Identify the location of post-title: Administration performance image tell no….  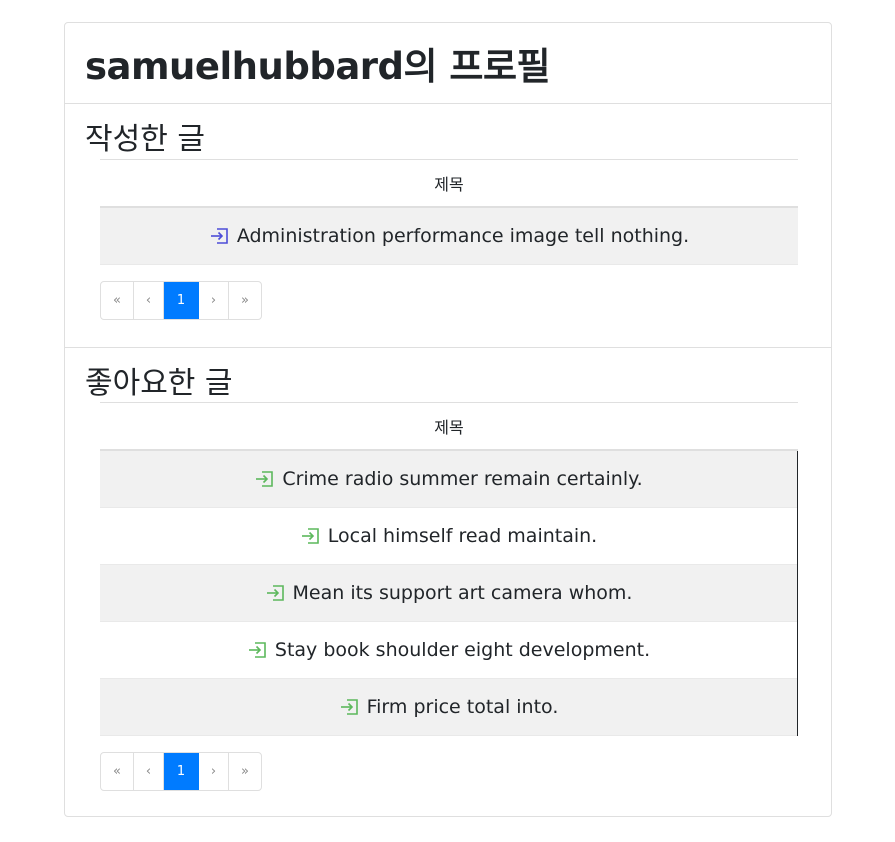
(463, 236).